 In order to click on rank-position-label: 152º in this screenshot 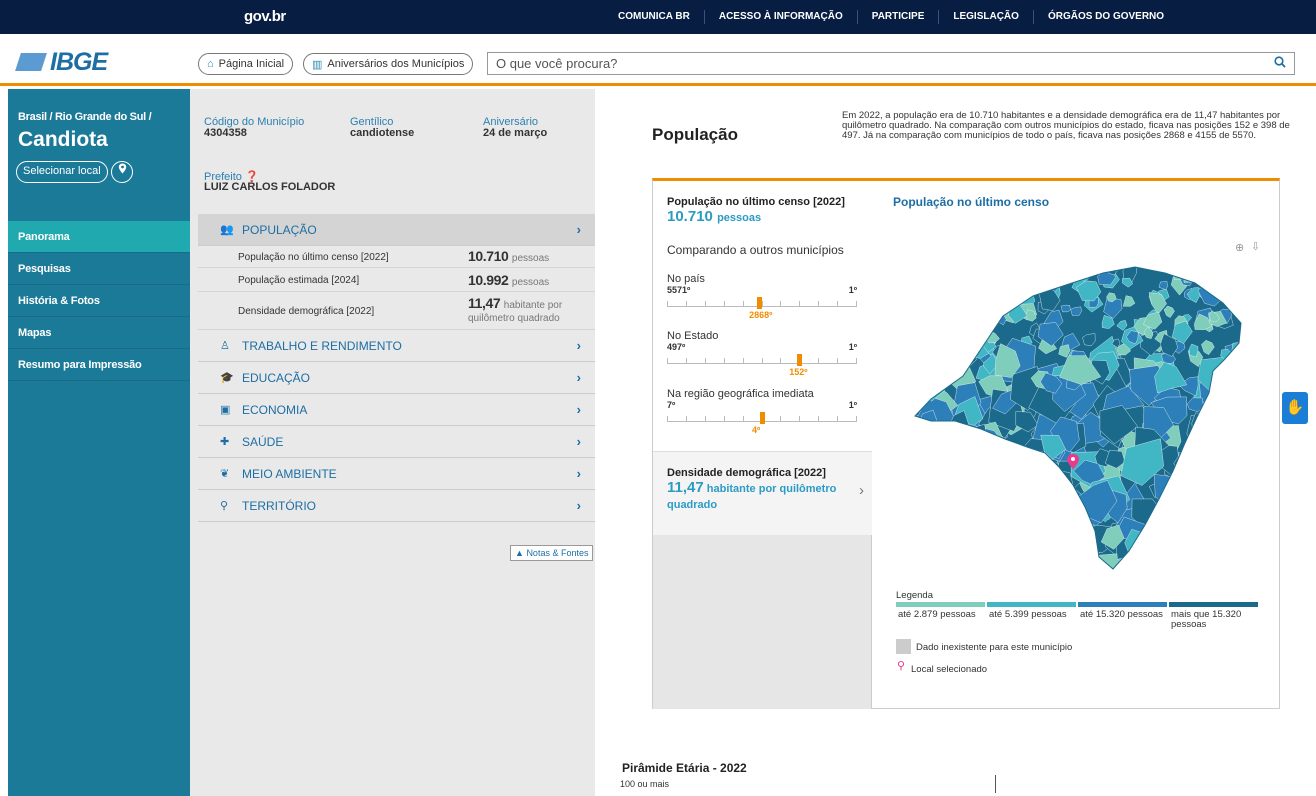, I will do `click(798, 372)`.